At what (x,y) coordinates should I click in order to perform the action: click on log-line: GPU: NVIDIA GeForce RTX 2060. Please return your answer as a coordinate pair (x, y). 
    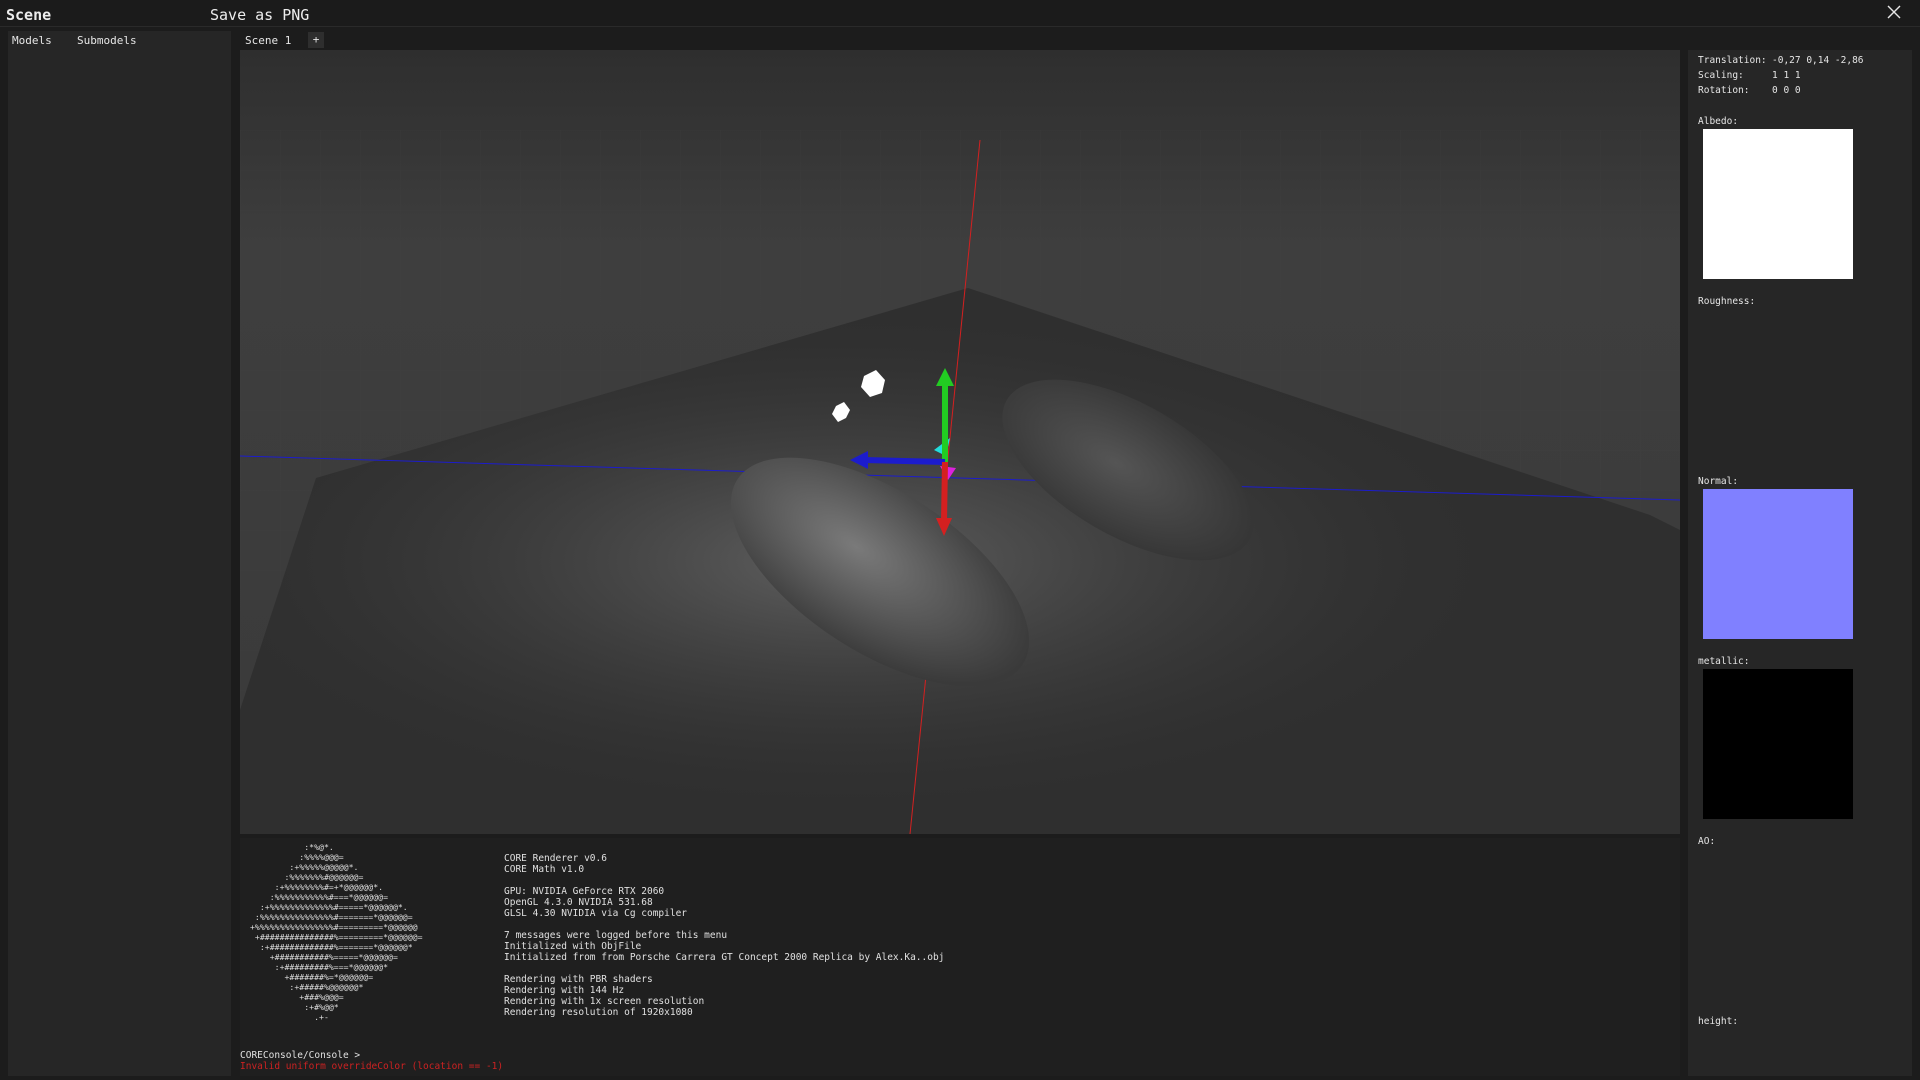
    Looking at the image, I should click on (584, 891).